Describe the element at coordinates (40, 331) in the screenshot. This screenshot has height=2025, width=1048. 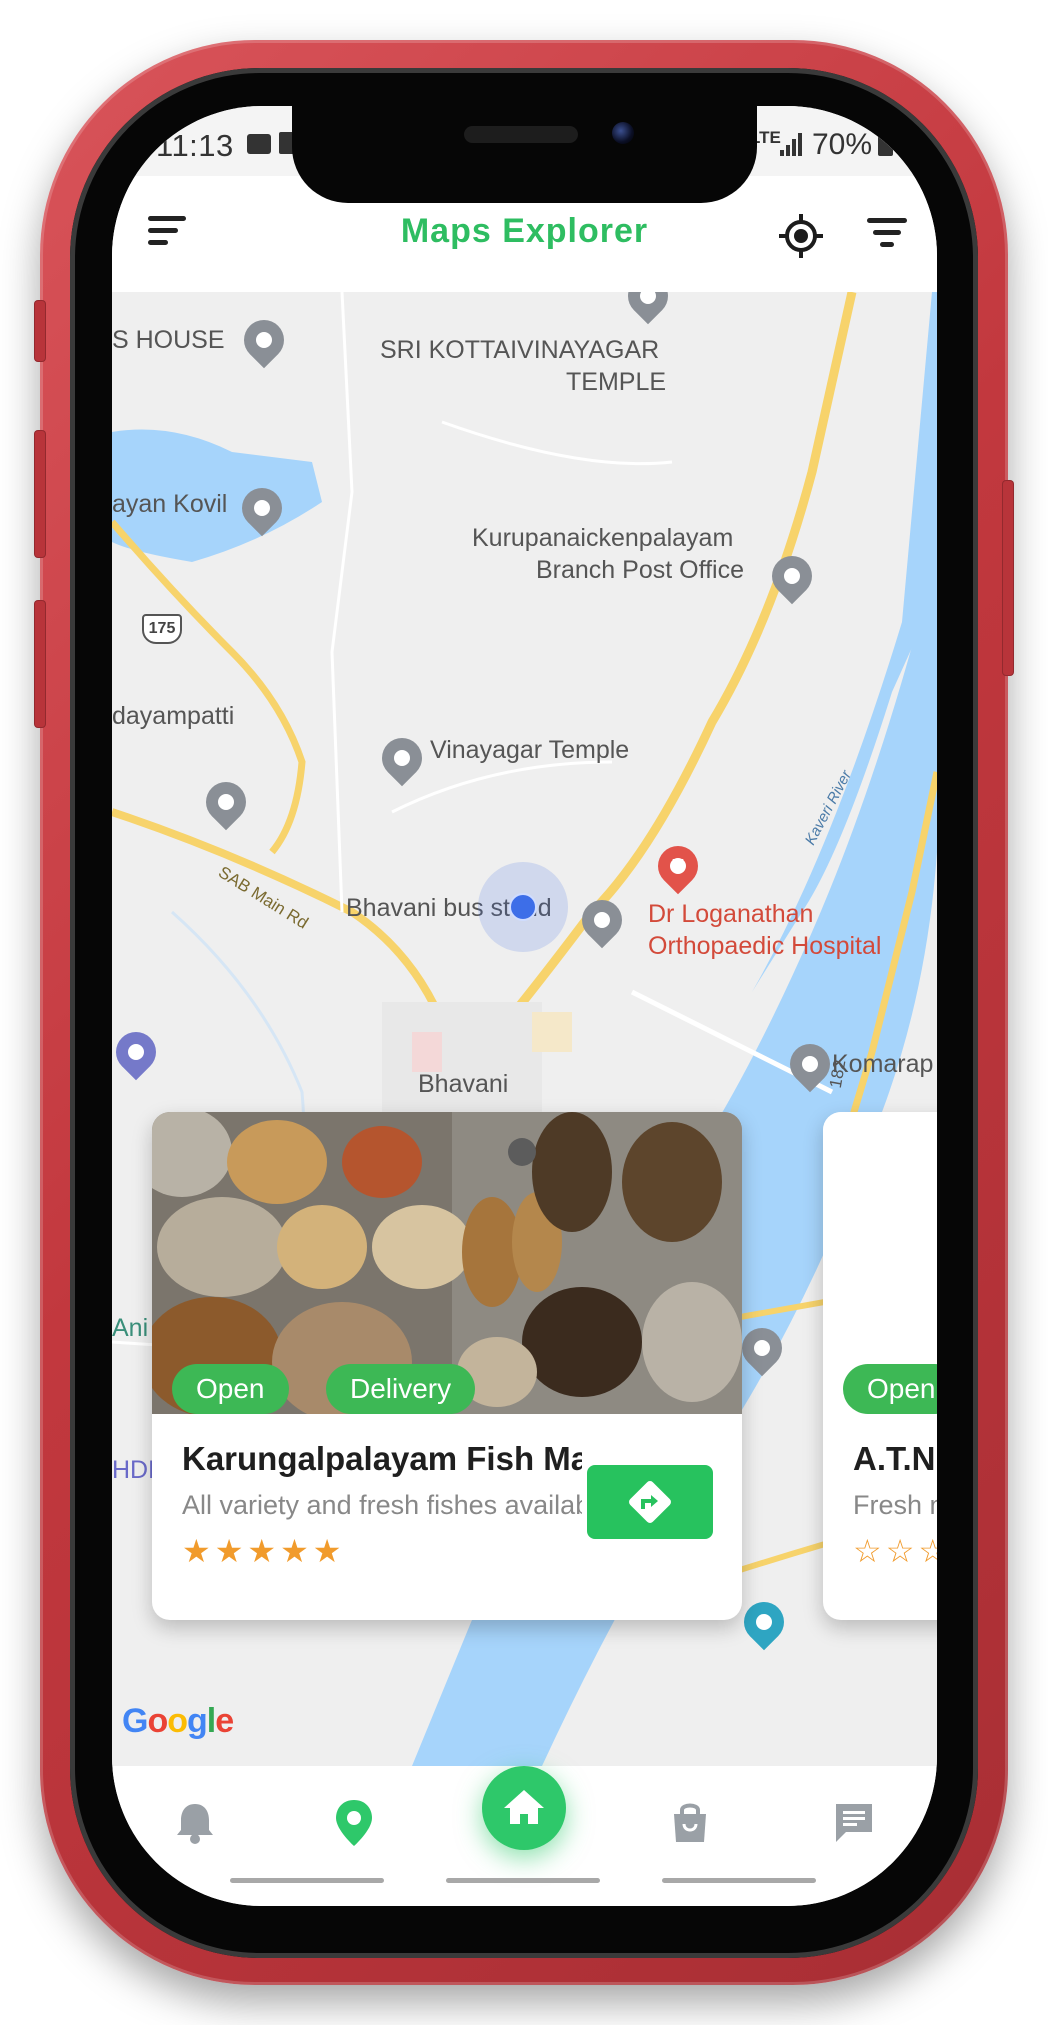
I see `silent-switch` at that location.